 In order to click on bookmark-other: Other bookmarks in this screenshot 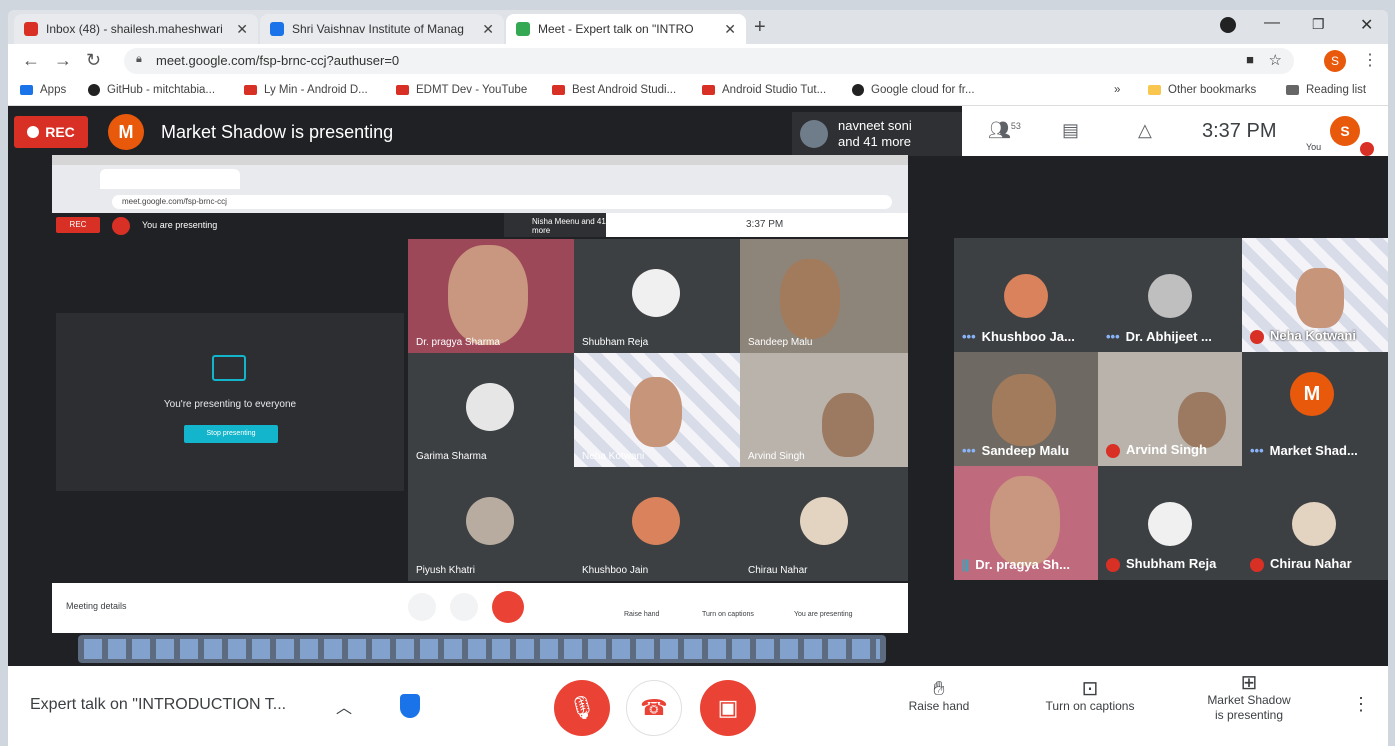, I will do `click(1202, 90)`.